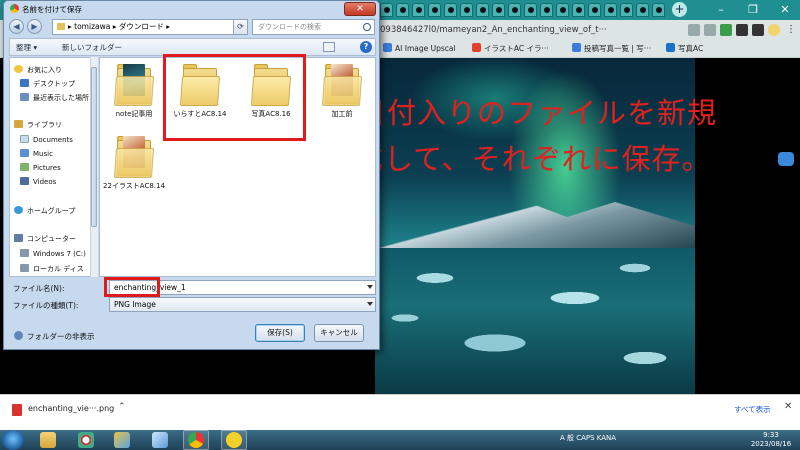 This screenshot has height=450, width=800. I want to click on view-options-icon, so click(329, 47).